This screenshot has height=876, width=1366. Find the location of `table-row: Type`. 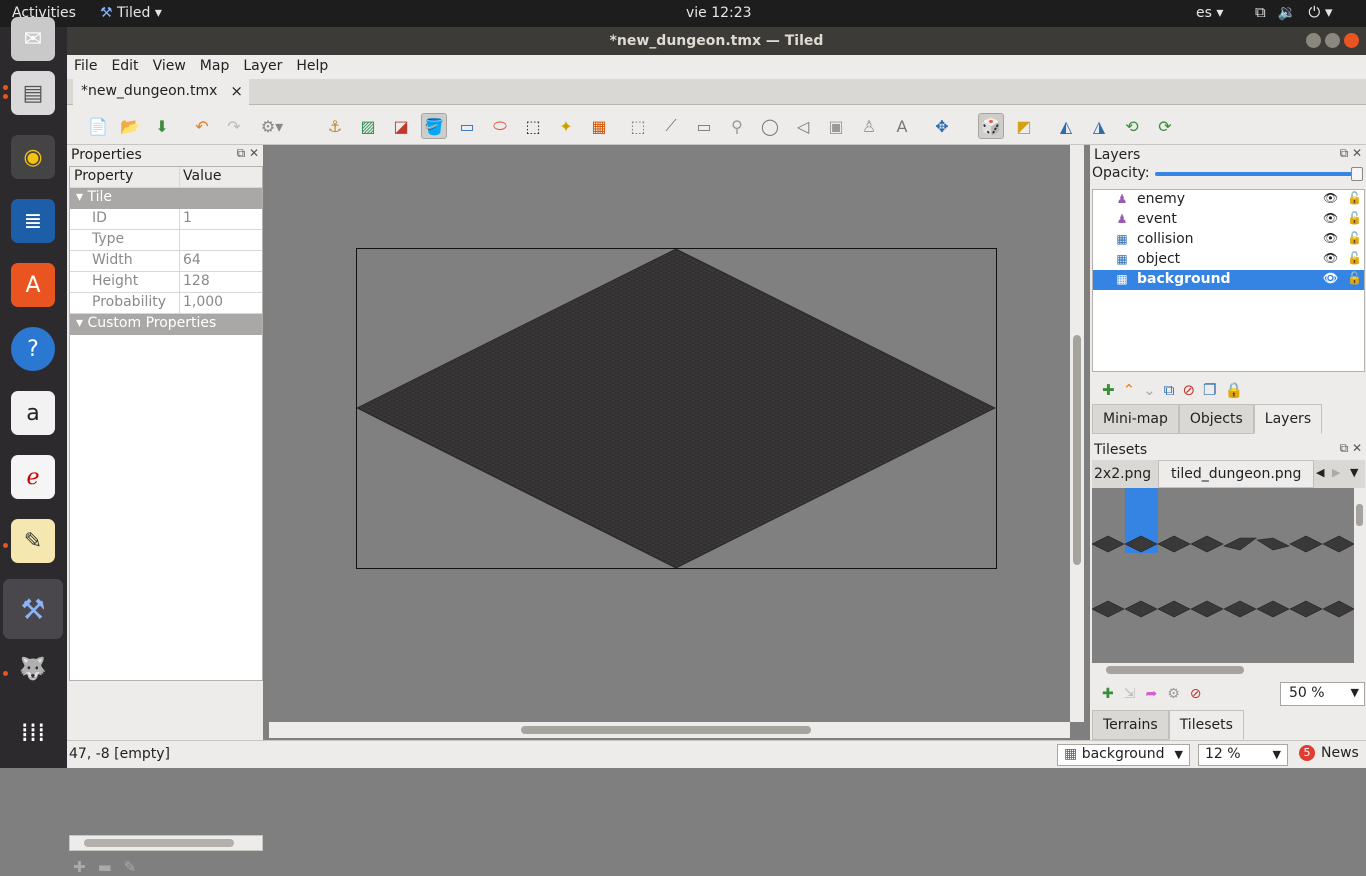

table-row: Type is located at coordinates (166, 240).